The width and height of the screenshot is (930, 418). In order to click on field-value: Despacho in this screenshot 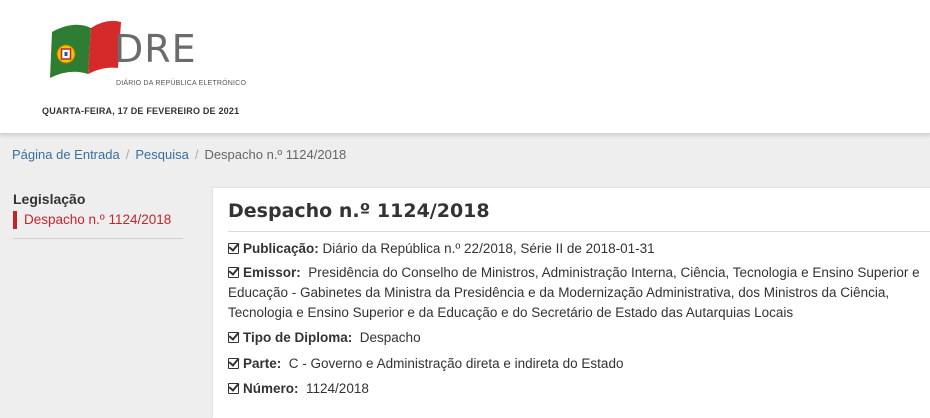, I will do `click(390, 337)`.